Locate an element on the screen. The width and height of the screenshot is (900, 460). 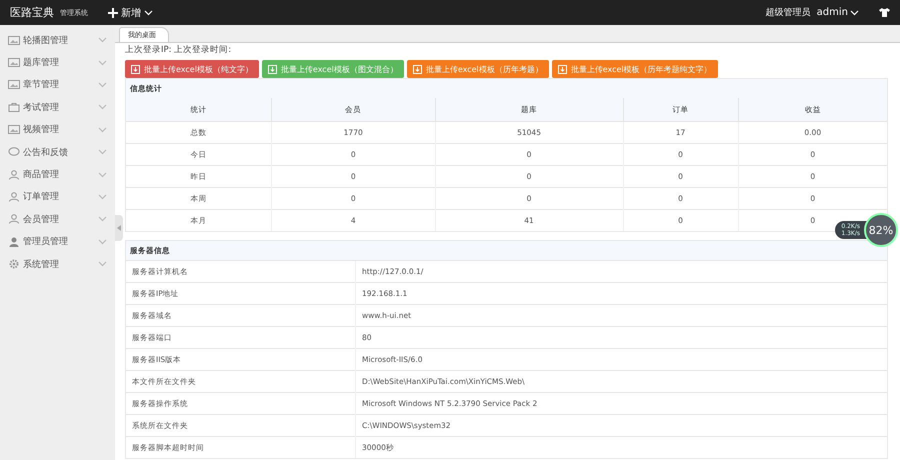
sidebar-item: 会员管理 is located at coordinates (57, 219).